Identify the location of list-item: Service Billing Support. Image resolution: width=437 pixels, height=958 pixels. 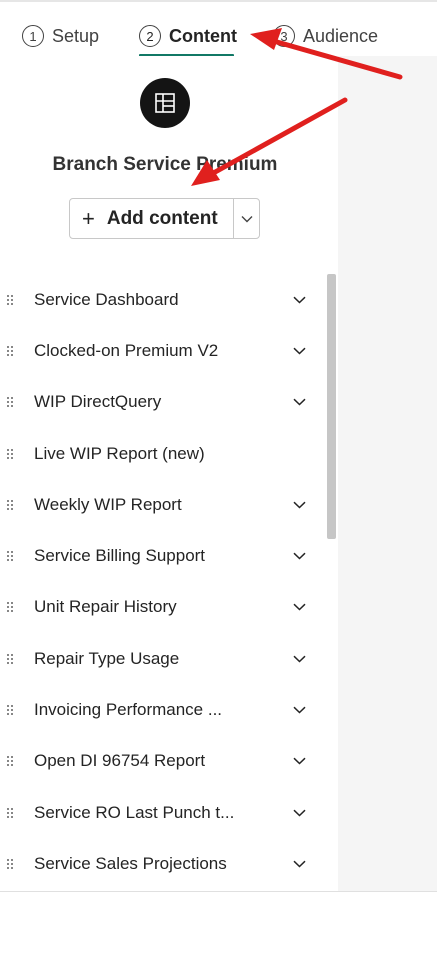
(162, 555).